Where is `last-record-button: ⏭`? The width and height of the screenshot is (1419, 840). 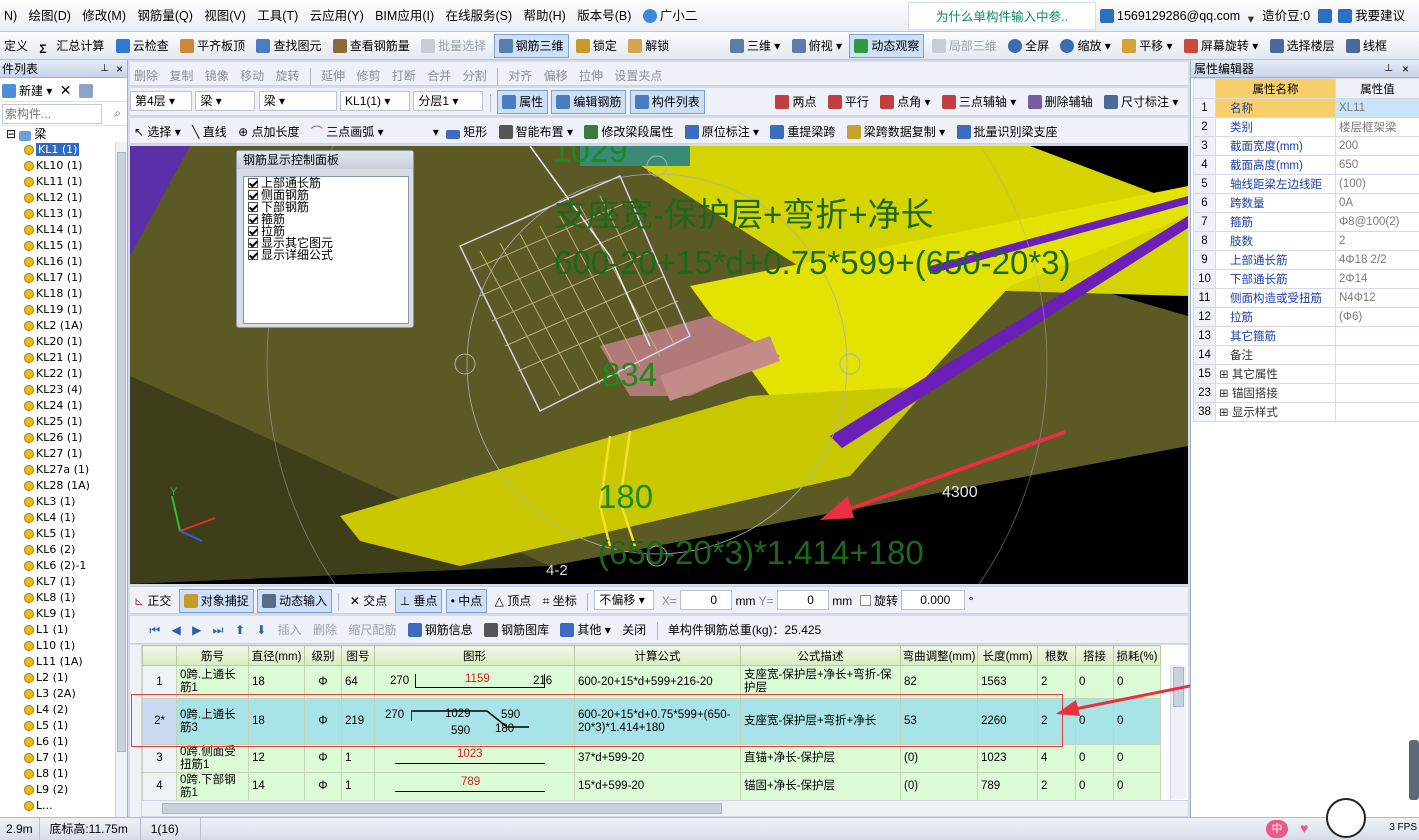
last-record-button: ⏭ is located at coordinates (218, 630).